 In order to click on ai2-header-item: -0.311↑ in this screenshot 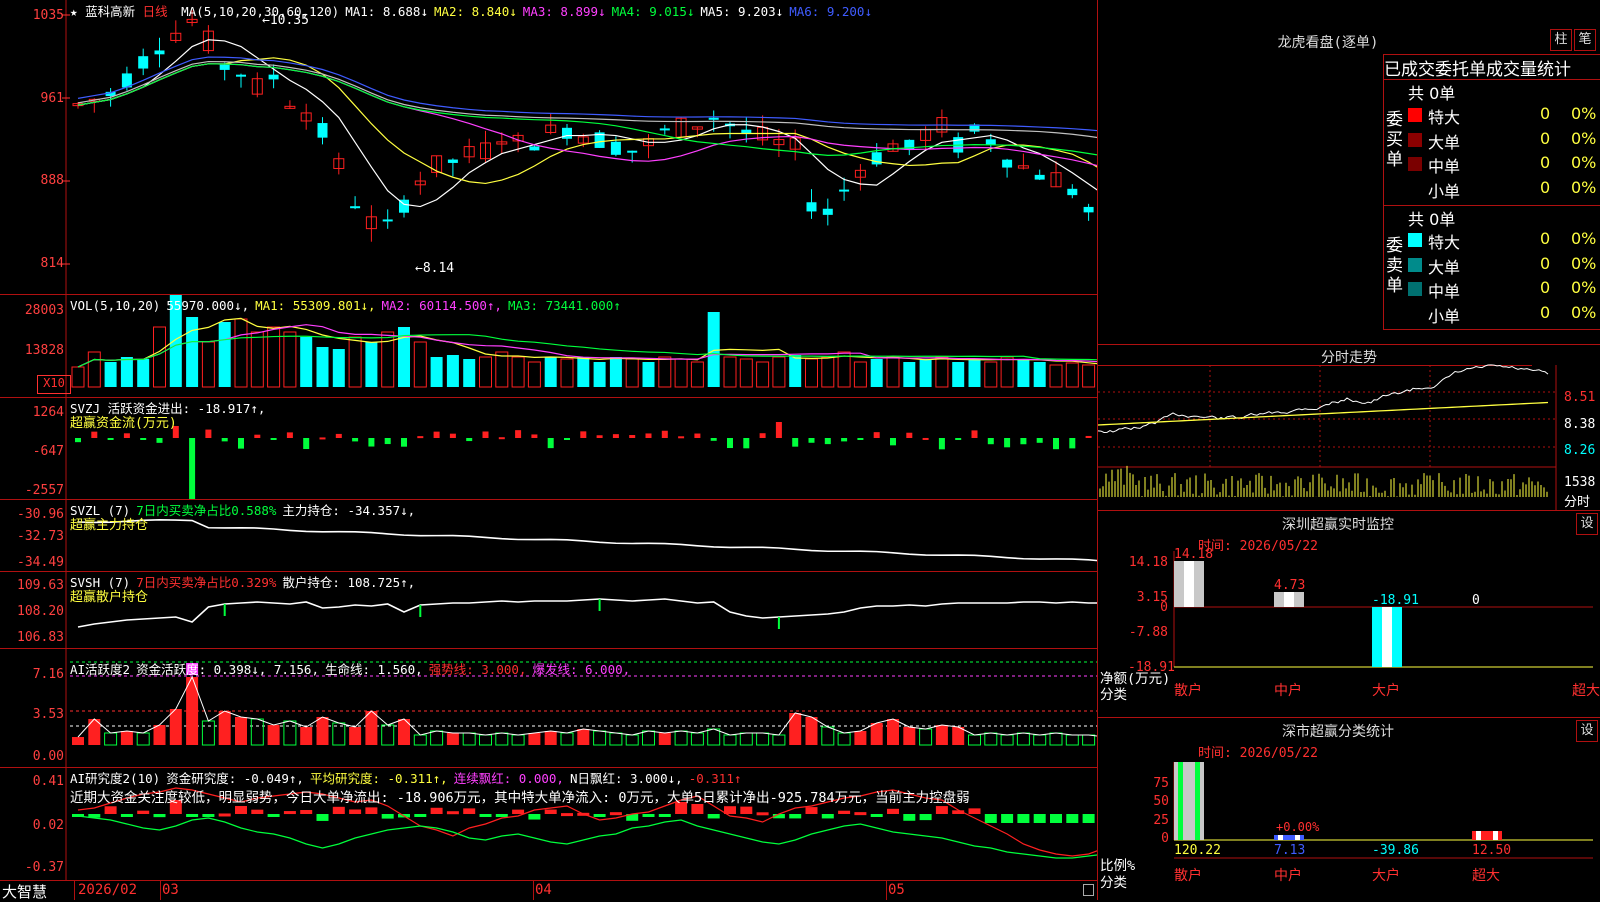, I will do `click(715, 778)`.